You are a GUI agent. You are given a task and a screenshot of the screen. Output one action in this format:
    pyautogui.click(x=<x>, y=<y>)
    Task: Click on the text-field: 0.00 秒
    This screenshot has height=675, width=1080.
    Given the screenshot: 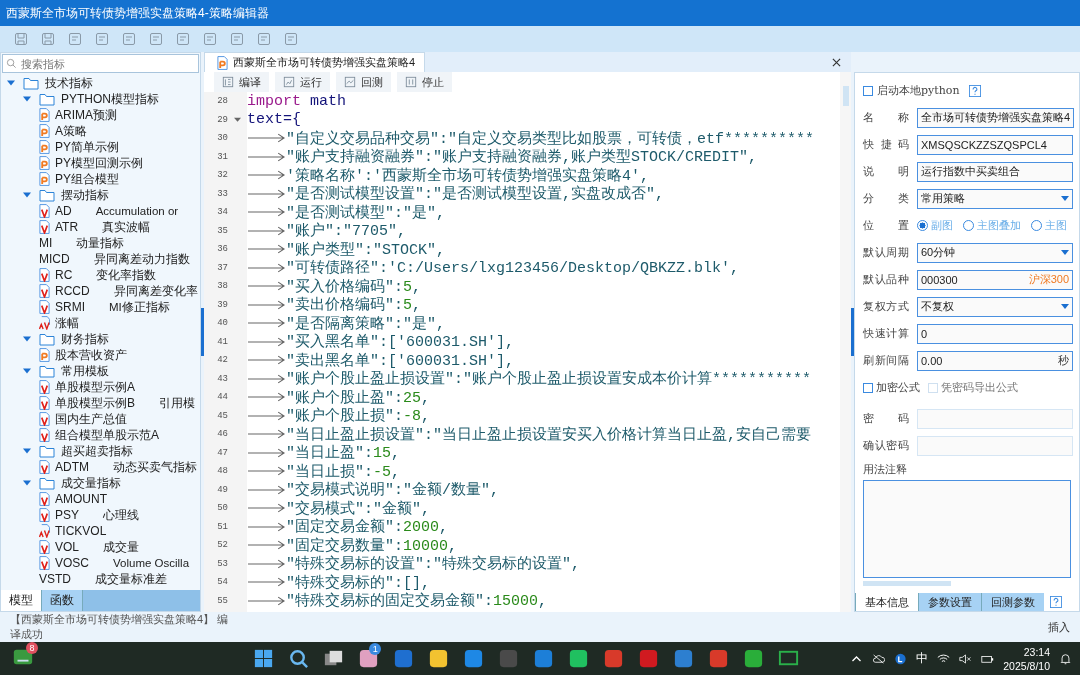 What is the action you would take?
    pyautogui.click(x=995, y=360)
    